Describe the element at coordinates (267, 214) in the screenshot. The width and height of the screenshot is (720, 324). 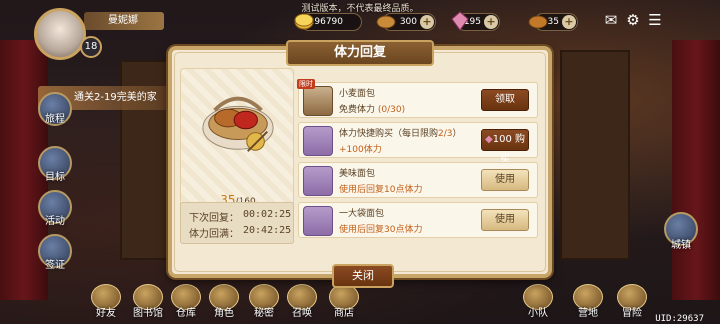
I see `next-recovery-time: 00:02:25` at that location.